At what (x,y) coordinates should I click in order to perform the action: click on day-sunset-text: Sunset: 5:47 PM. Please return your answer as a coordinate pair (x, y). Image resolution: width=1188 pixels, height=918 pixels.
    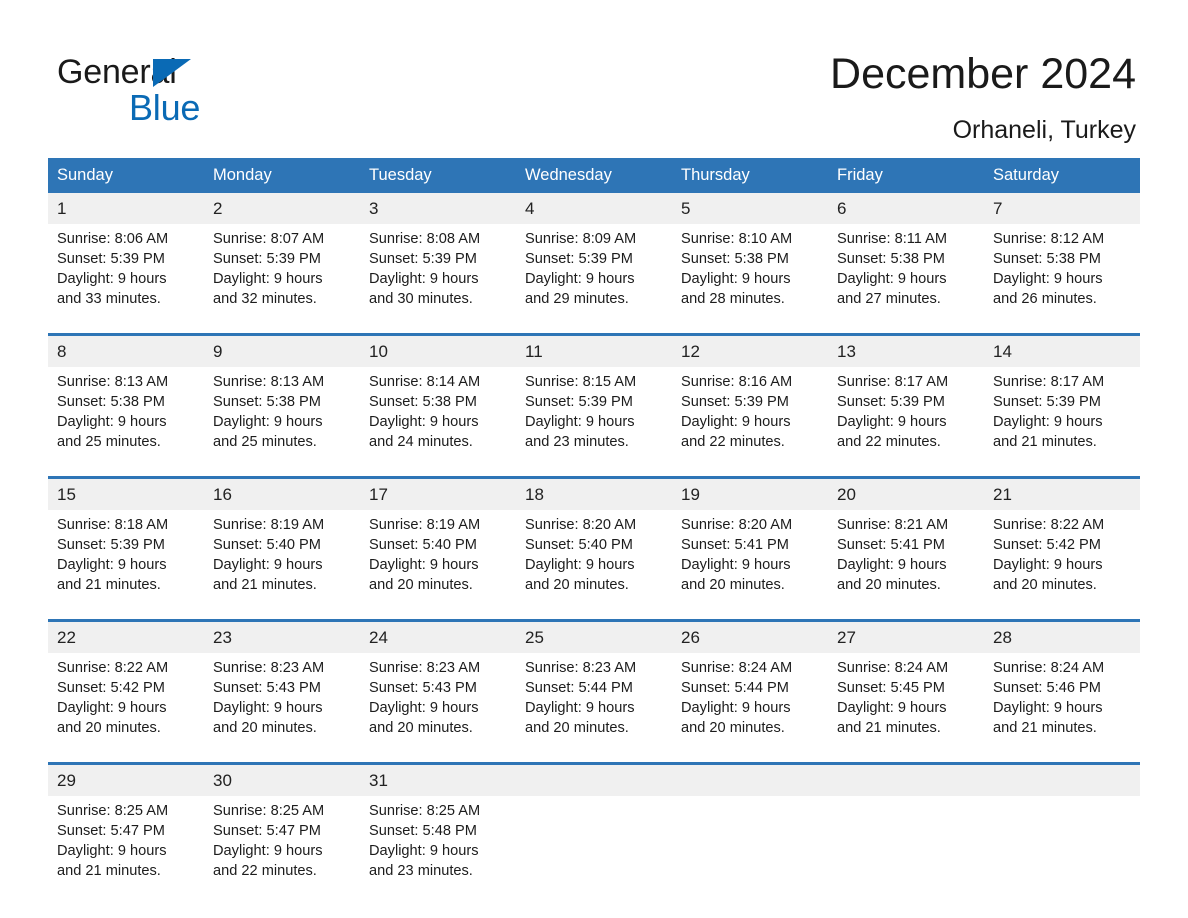
    Looking at the image, I should click on (267, 831).